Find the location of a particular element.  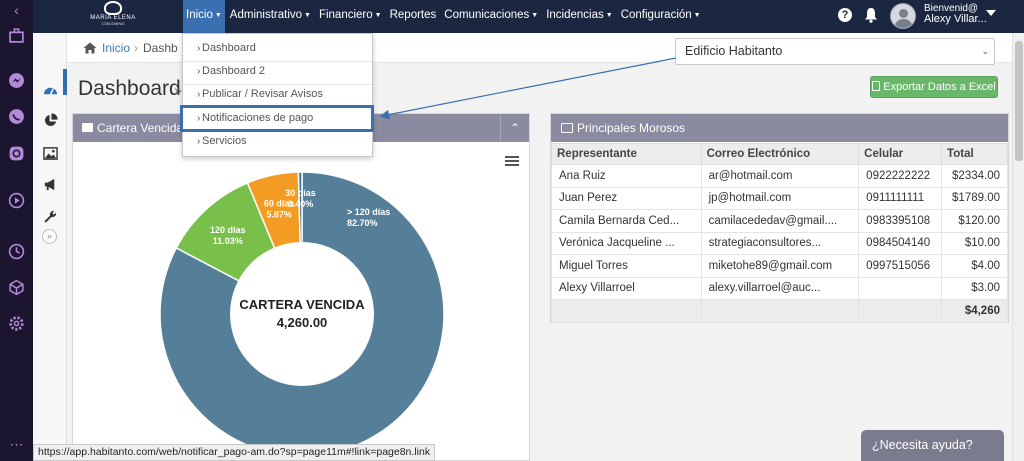

menu-incidencias: Incidencias ▼ is located at coordinates (579, 16).